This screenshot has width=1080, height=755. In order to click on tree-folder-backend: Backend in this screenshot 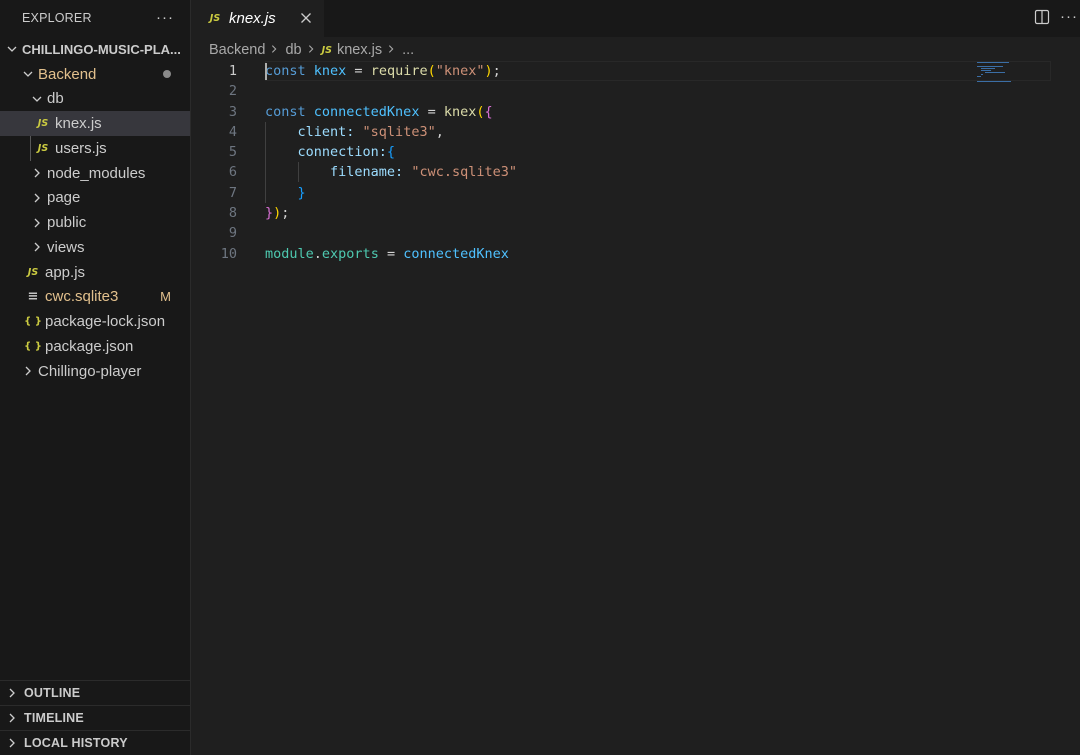, I will do `click(95, 74)`.